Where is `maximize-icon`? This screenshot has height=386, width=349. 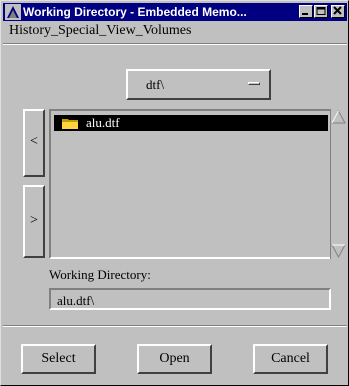
maximize-icon is located at coordinates (321, 11).